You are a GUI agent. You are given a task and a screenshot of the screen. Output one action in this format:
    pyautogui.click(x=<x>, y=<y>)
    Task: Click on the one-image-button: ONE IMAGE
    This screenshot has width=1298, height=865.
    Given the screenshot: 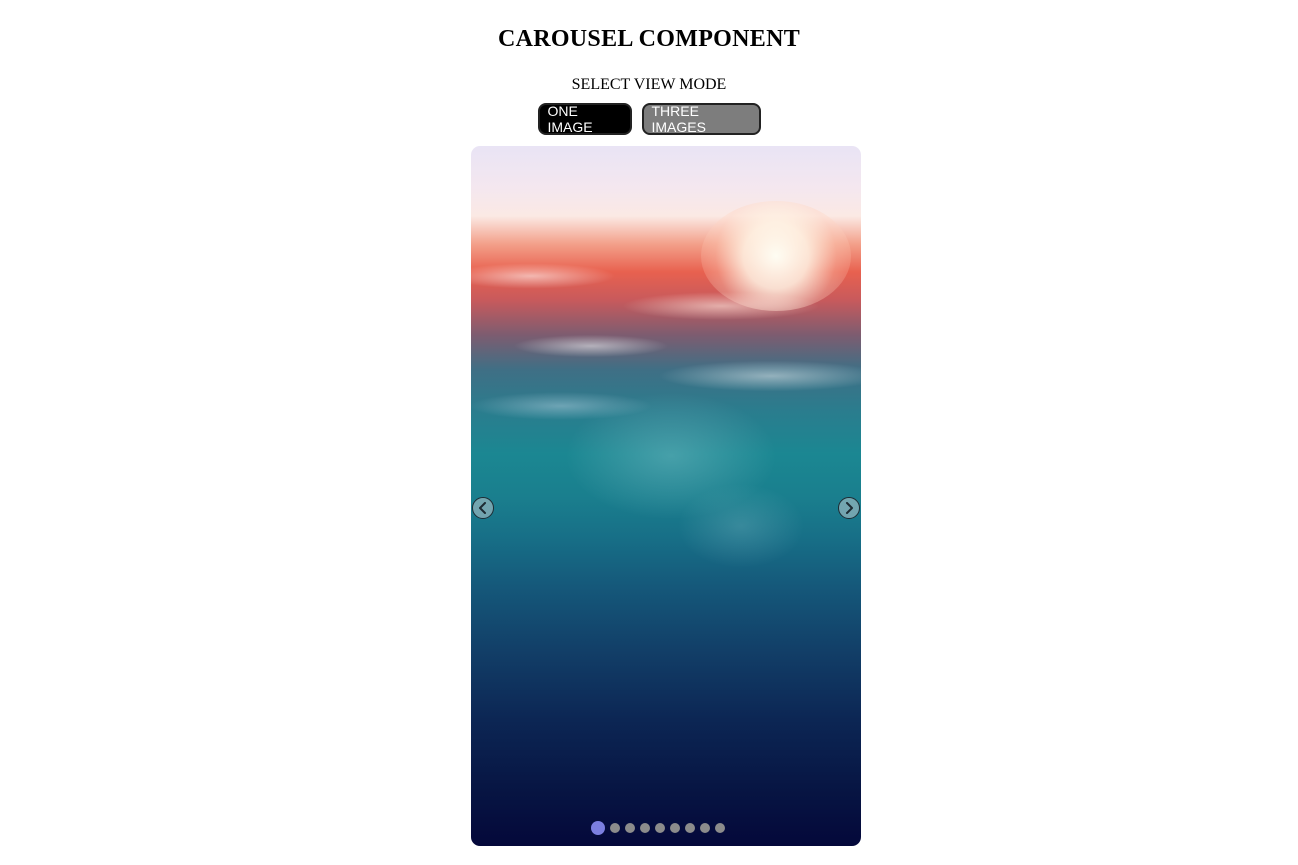 What is the action you would take?
    pyautogui.click(x=584, y=119)
    